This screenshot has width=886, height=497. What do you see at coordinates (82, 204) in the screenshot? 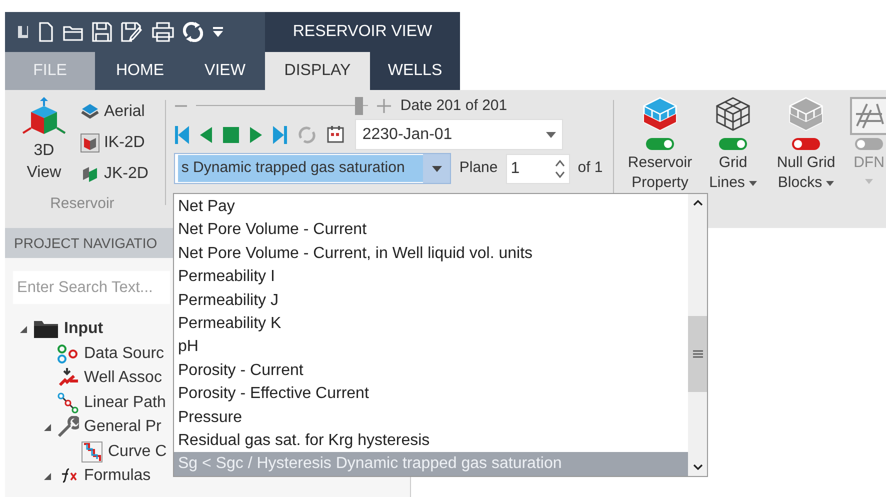
I see `group-label: Reservoir` at bounding box center [82, 204].